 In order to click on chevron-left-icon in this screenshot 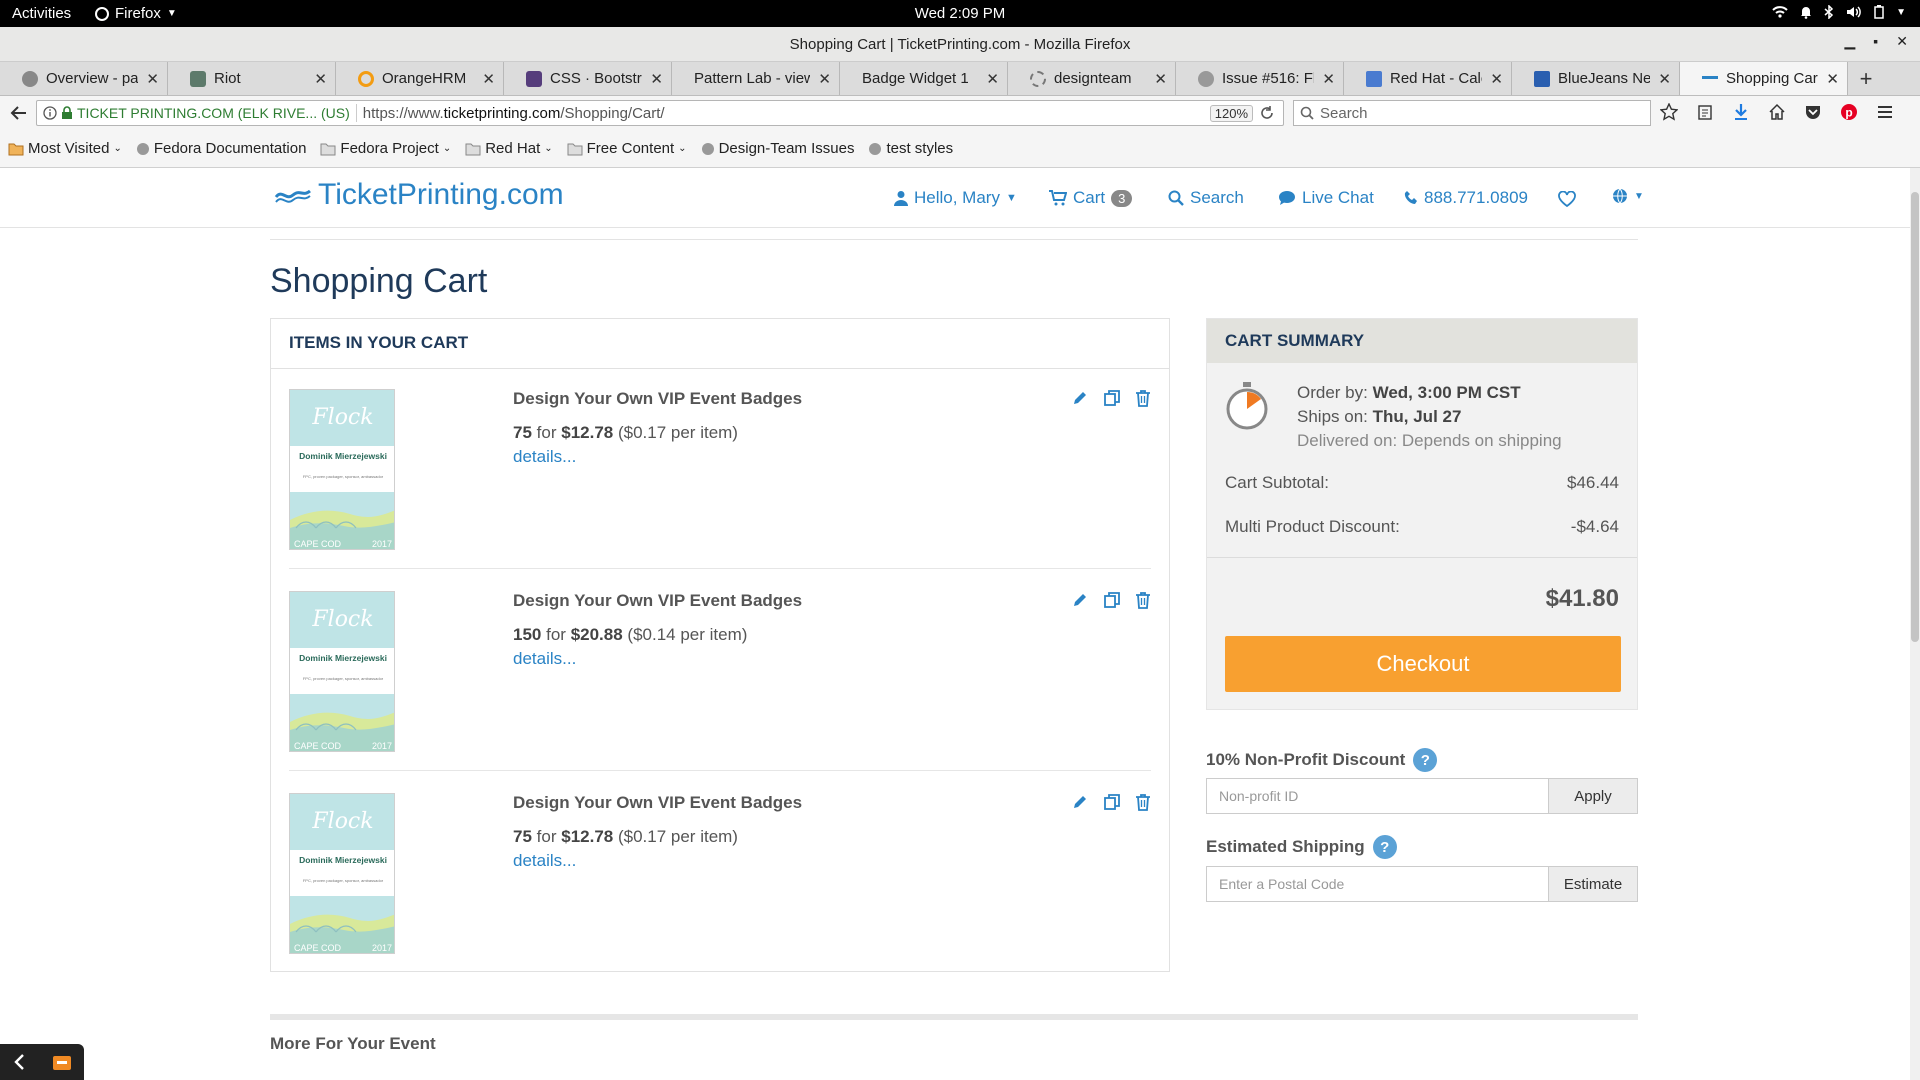, I will do `click(19, 1062)`.